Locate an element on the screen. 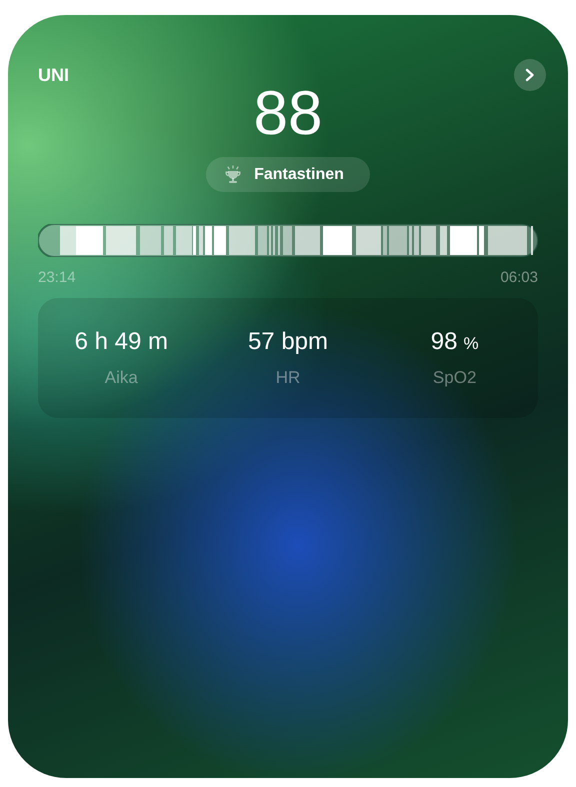 The height and width of the screenshot is (787, 576). chevron-right-icon is located at coordinates (530, 75).